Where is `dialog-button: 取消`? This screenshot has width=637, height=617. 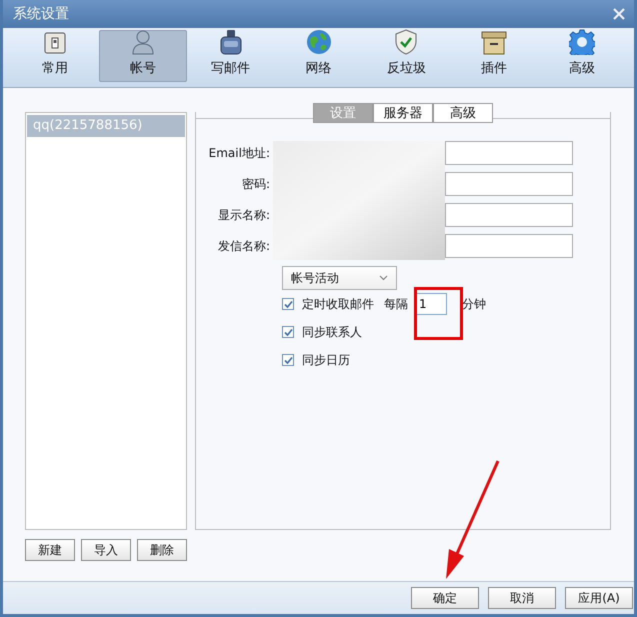
dialog-button: 取消 is located at coordinates (522, 598).